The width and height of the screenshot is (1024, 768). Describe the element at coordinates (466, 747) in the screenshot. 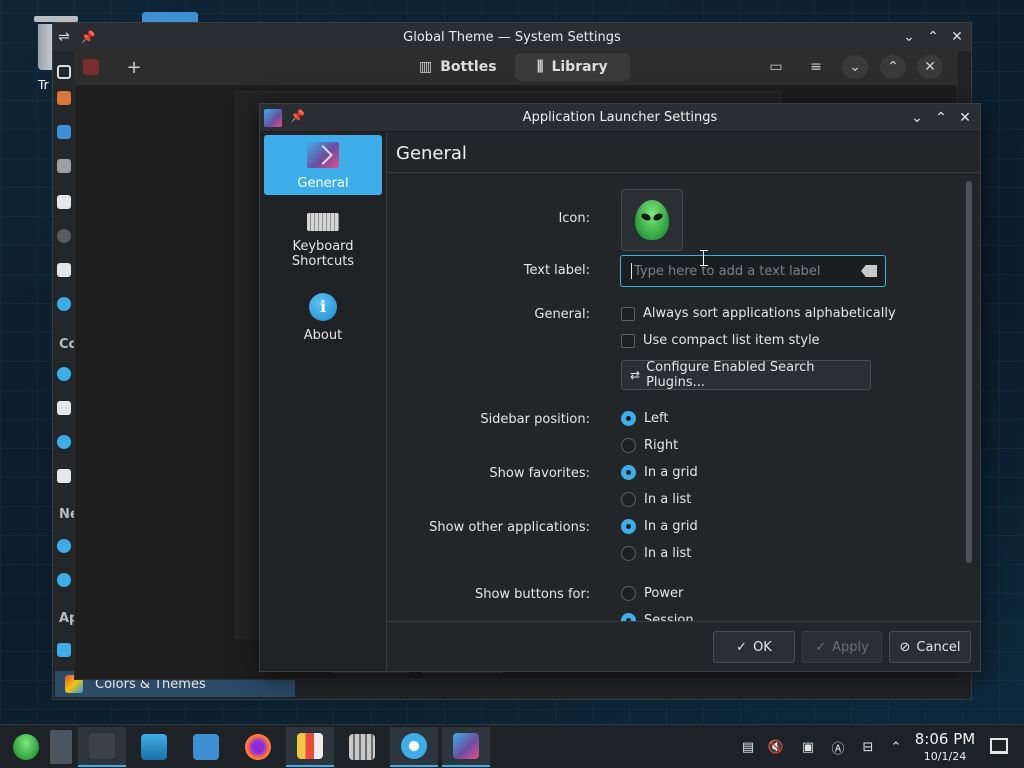

I see `taskbar-launcher-settings` at that location.